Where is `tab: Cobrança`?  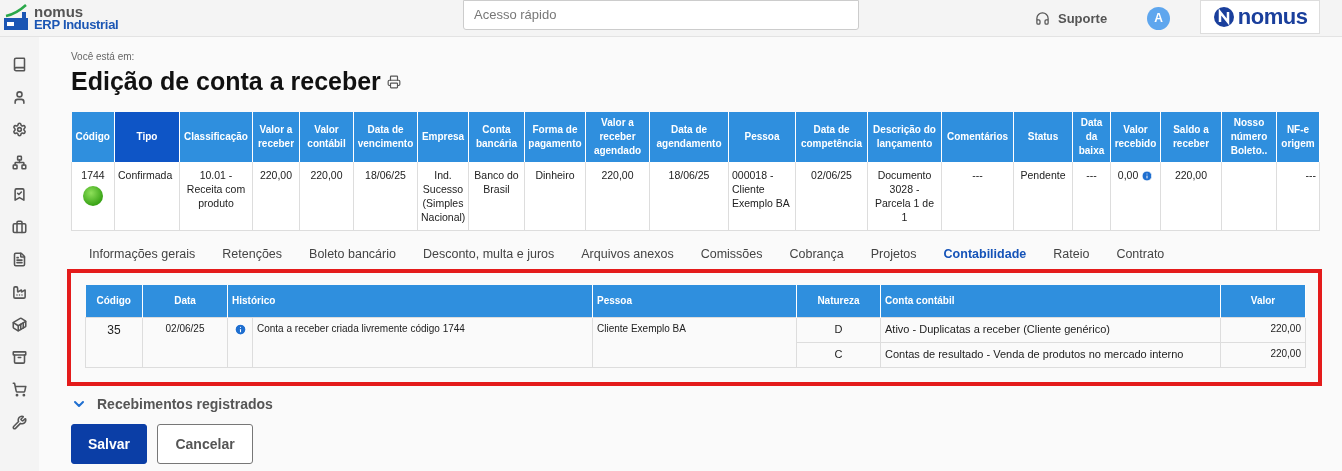 tab: Cobrança is located at coordinates (816, 254).